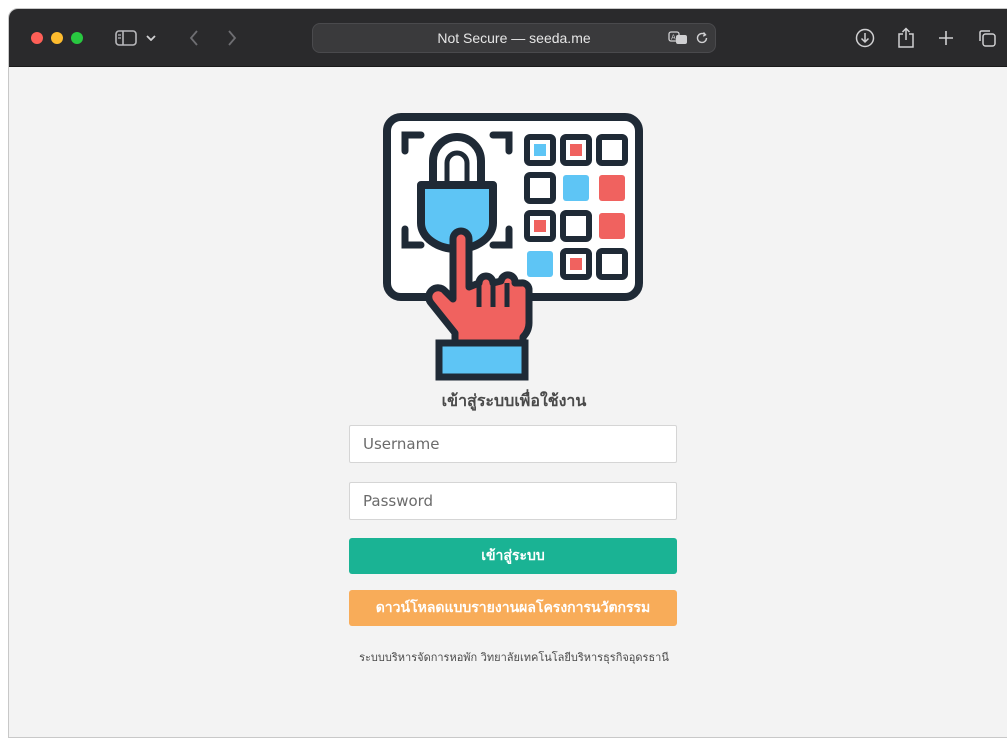 The width and height of the screenshot is (1007, 738). I want to click on zoom-window-button, so click(77, 38).